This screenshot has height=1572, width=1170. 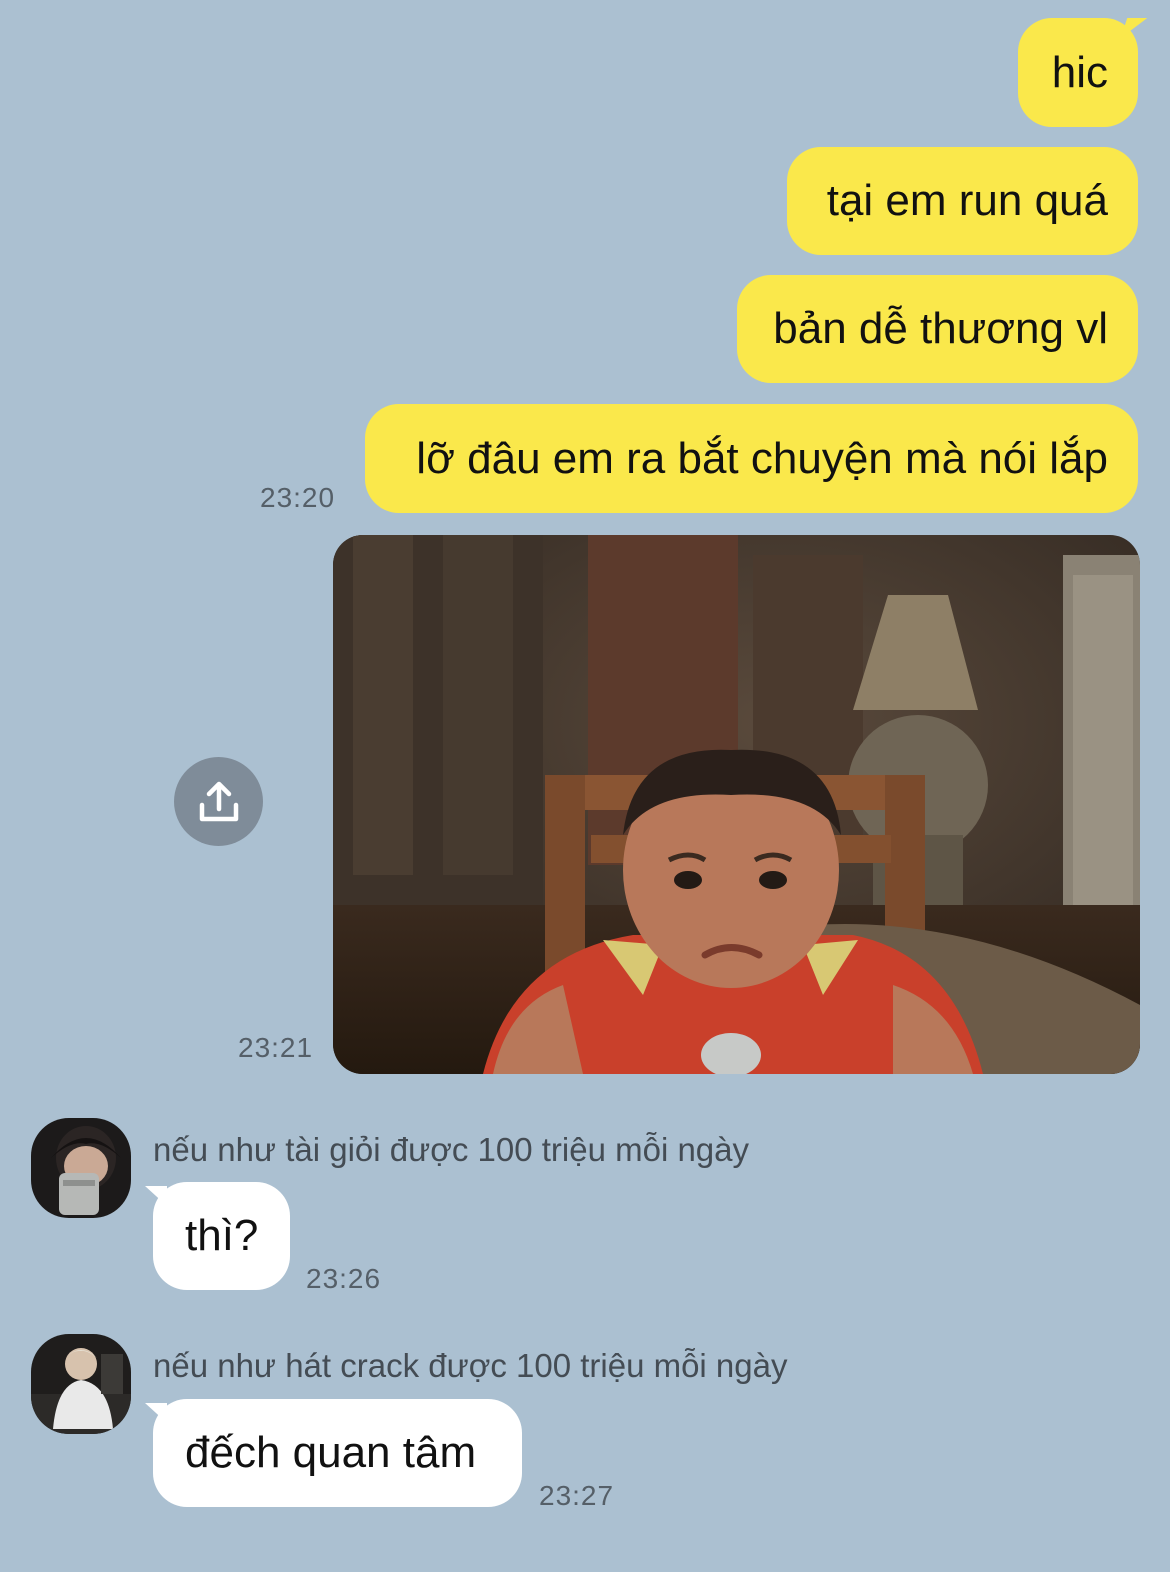 I want to click on sender-name: nếu như tài giỏi được 100 triệu mỗi ngày, so click(x=451, y=1149).